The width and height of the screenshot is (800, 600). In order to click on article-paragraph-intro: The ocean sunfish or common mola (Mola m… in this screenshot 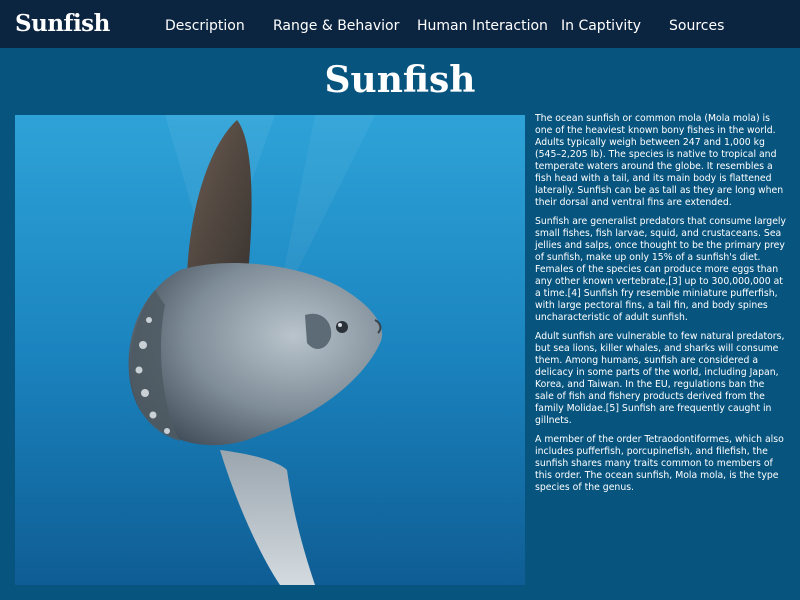, I will do `click(659, 160)`.